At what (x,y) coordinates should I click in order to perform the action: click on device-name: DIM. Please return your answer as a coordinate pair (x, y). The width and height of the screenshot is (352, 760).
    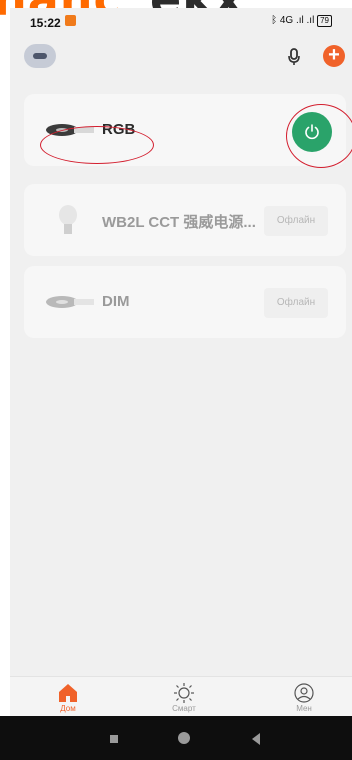
    Looking at the image, I should click on (116, 301).